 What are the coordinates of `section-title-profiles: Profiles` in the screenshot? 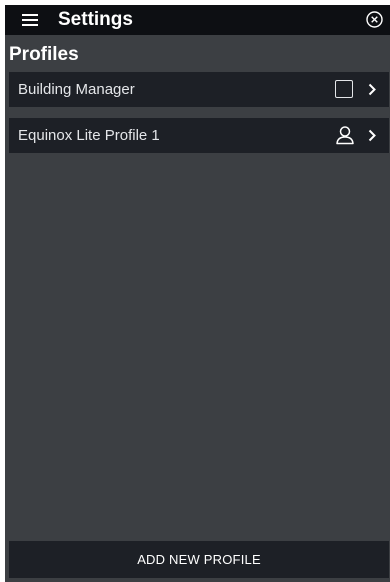 It's located at (44, 54).